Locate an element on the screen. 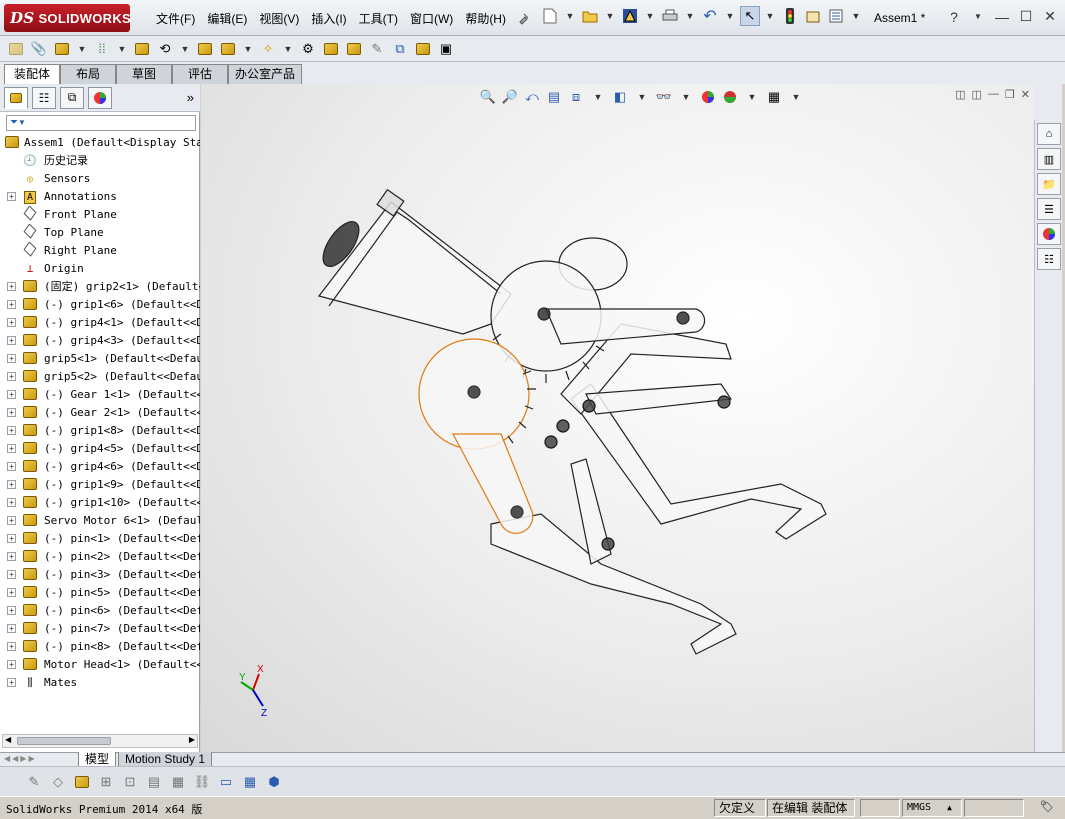 This screenshot has height=819, width=1065. tree-item: Top Plane is located at coordinates (100, 233).